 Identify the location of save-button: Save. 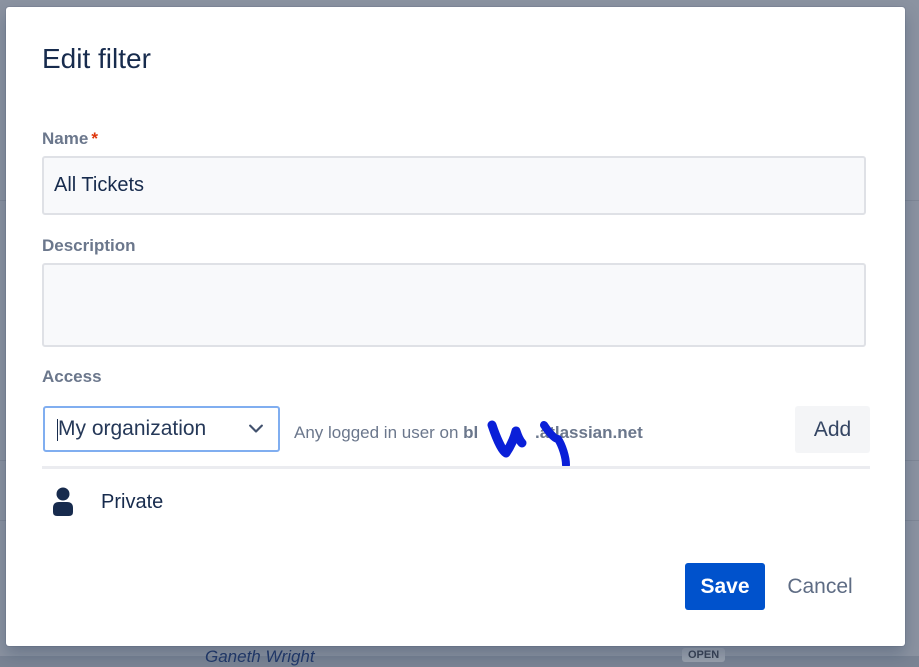
(725, 586).